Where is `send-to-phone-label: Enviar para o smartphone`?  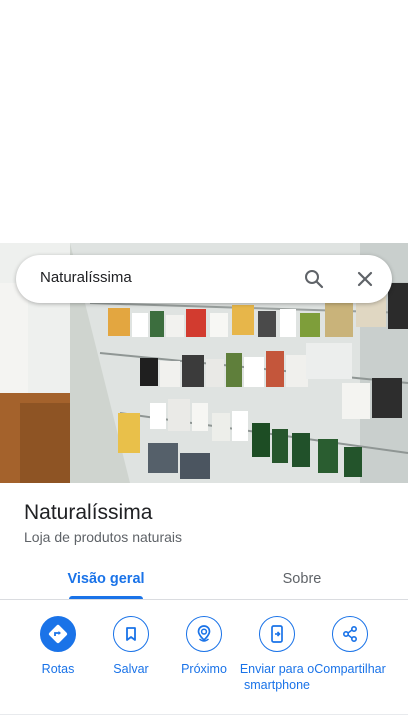
send-to-phone-label: Enviar para o smartphone is located at coordinates (277, 677).